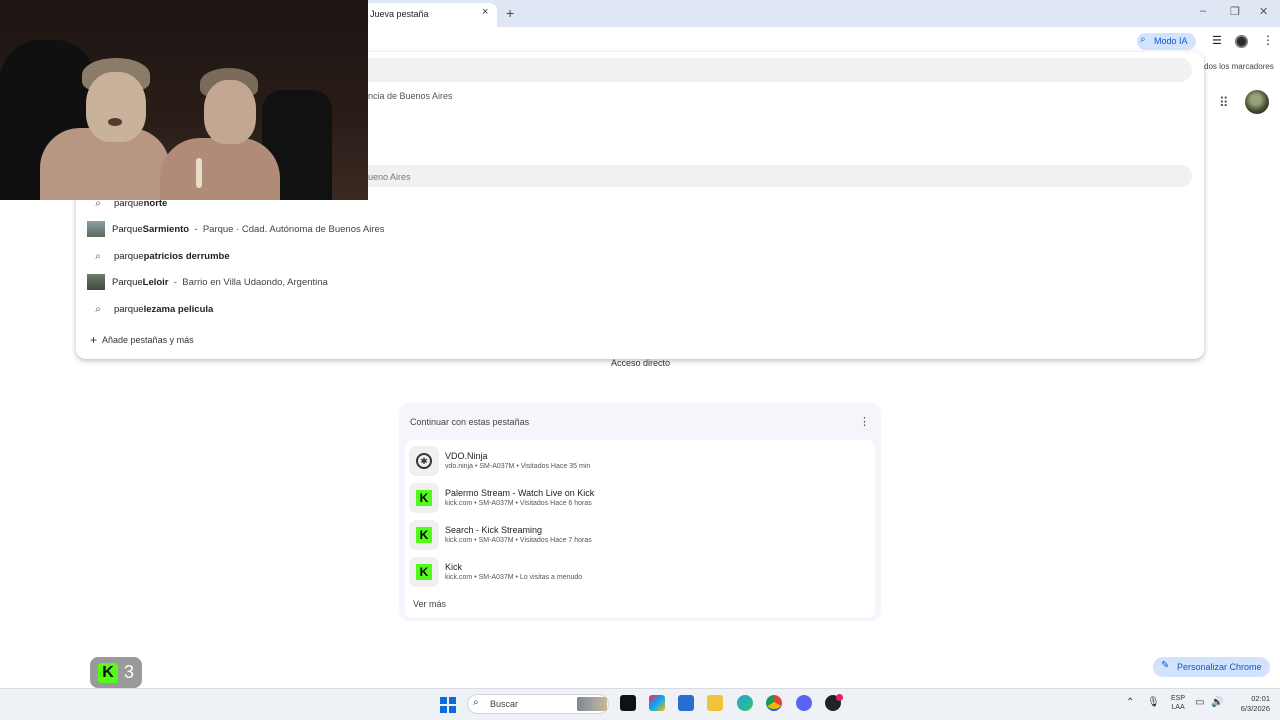 The image size is (1280, 720). Describe the element at coordinates (520, 493) in the screenshot. I see `tab-row-title: Palermo Stream - Watch Live on Kick` at that location.